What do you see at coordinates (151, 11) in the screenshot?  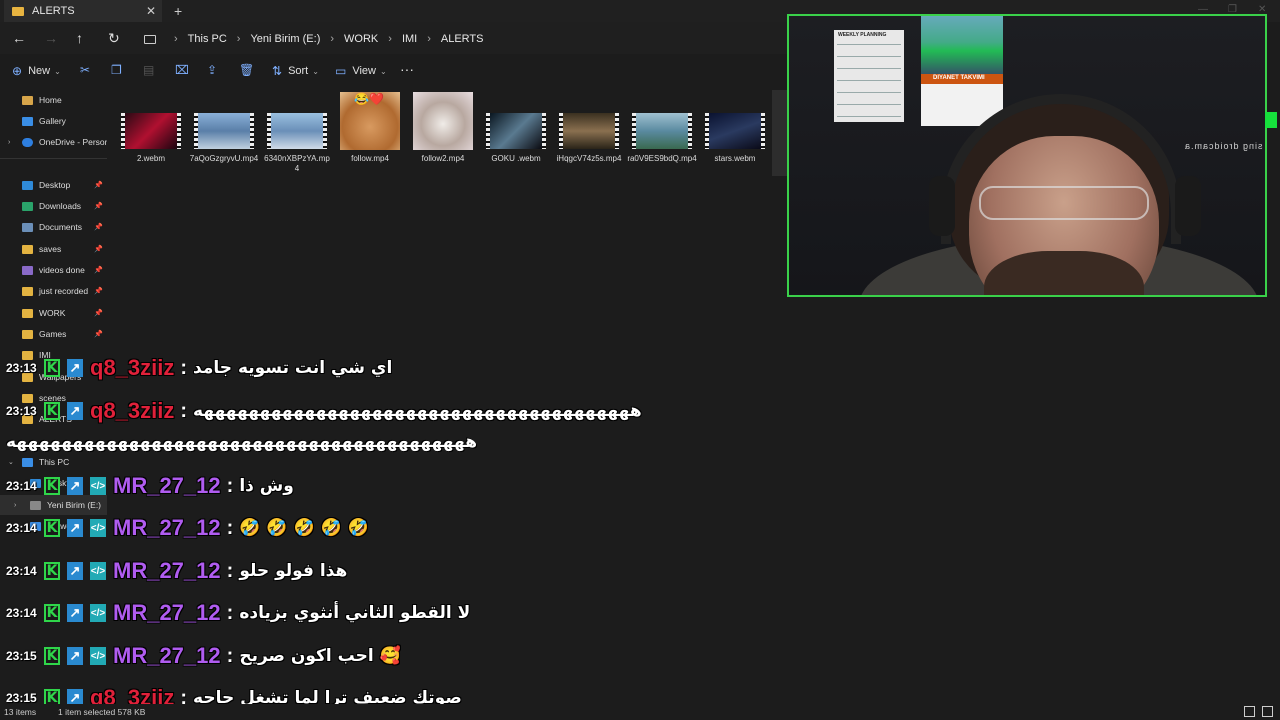 I see `close-tab-button: ✕` at bounding box center [151, 11].